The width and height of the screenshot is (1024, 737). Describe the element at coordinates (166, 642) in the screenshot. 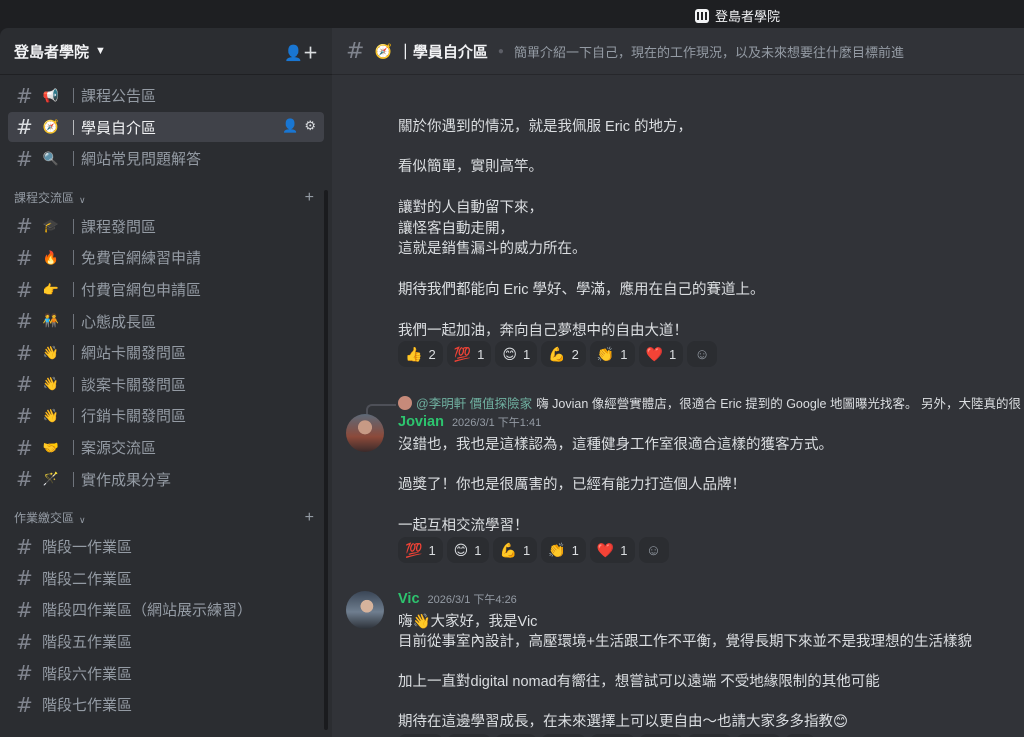

I see `channel-item: # 階段五作業區` at that location.